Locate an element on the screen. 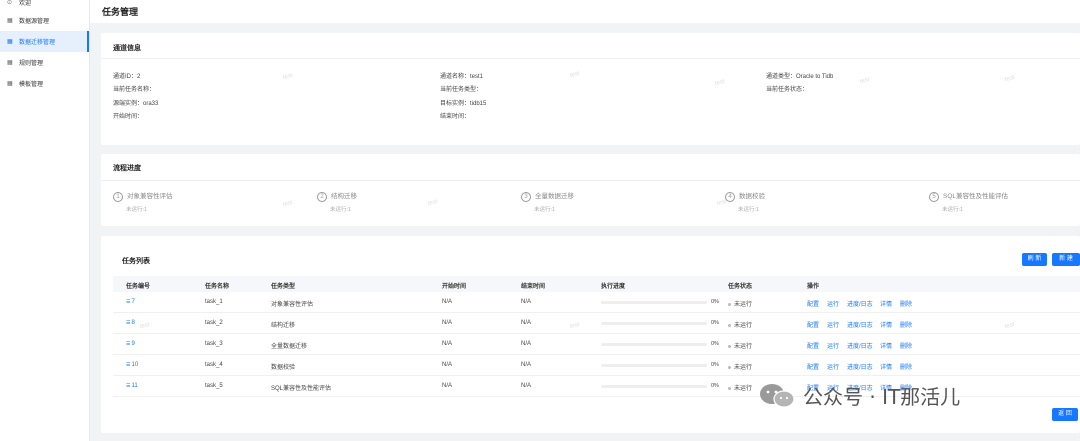 The height and width of the screenshot is (441, 1080). task-name: task_1 is located at coordinates (214, 302).